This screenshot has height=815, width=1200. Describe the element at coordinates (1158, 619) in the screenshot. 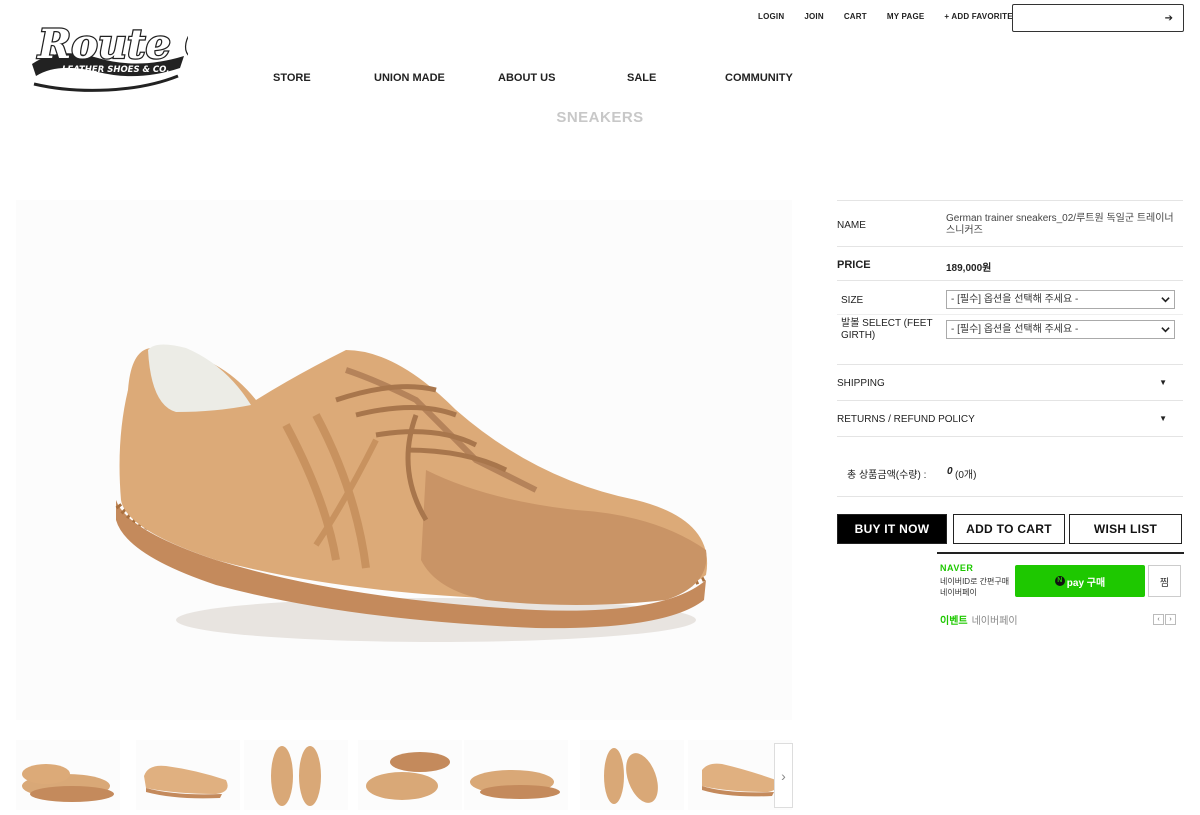

I see `event-prev-button: ‹` at that location.